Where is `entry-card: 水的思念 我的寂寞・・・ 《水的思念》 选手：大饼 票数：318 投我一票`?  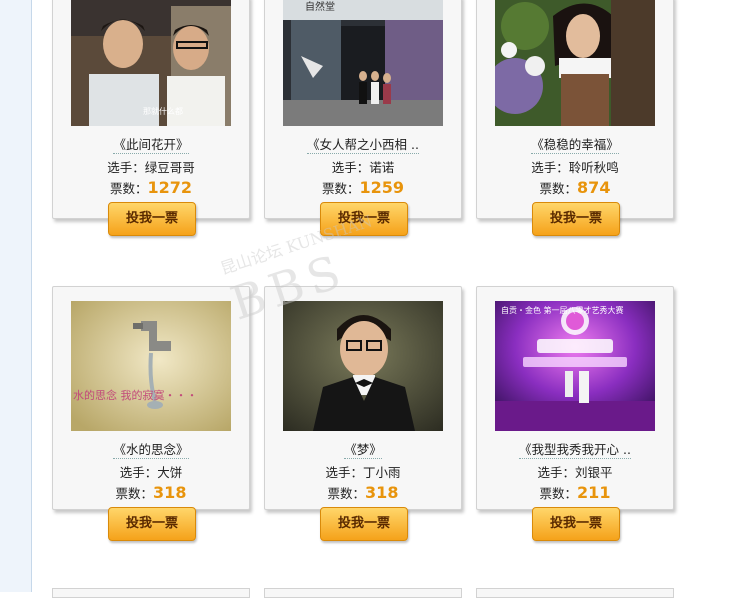 entry-card: 水的思念 我的寂寞・・・ 《水的思念》 选手：大饼 票数：318 投我一票 is located at coordinates (151, 413).